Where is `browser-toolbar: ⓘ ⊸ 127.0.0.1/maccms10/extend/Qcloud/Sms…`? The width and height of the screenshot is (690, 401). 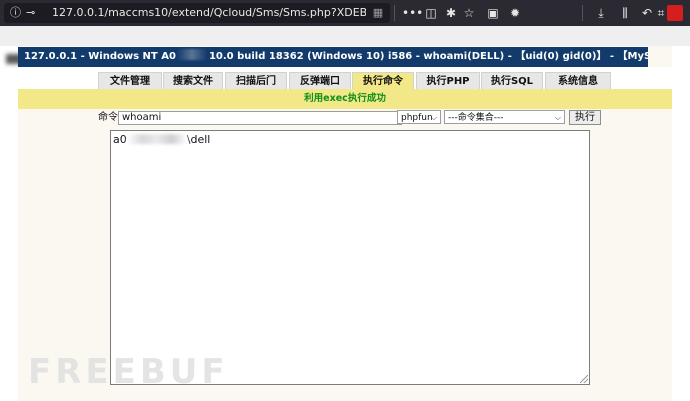
browser-toolbar: ⓘ ⊸ 127.0.0.1/maccms10/extend/Qcloud/Sms… is located at coordinates (345, 13).